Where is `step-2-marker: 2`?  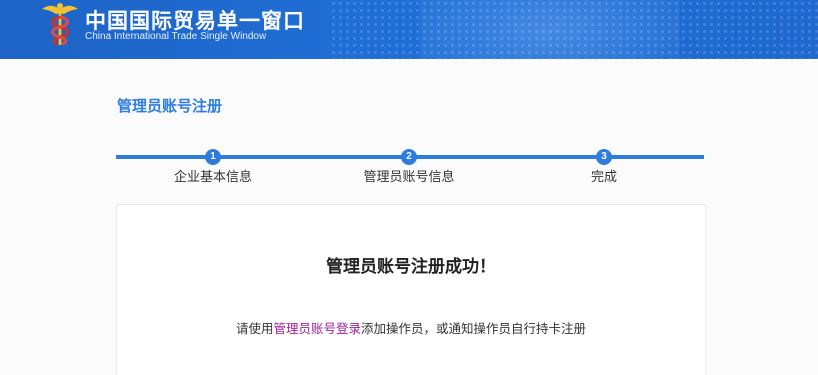
step-2-marker: 2 is located at coordinates (409, 157).